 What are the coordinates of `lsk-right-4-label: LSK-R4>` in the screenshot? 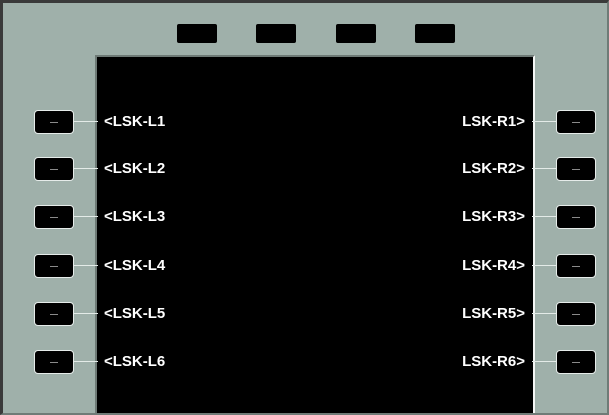 It's located at (493, 265).